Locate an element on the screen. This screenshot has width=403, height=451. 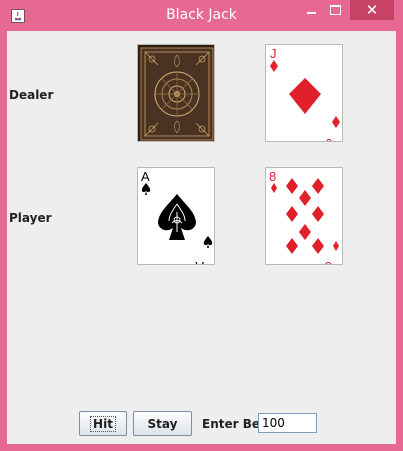
minimize-icon is located at coordinates (311, 13).